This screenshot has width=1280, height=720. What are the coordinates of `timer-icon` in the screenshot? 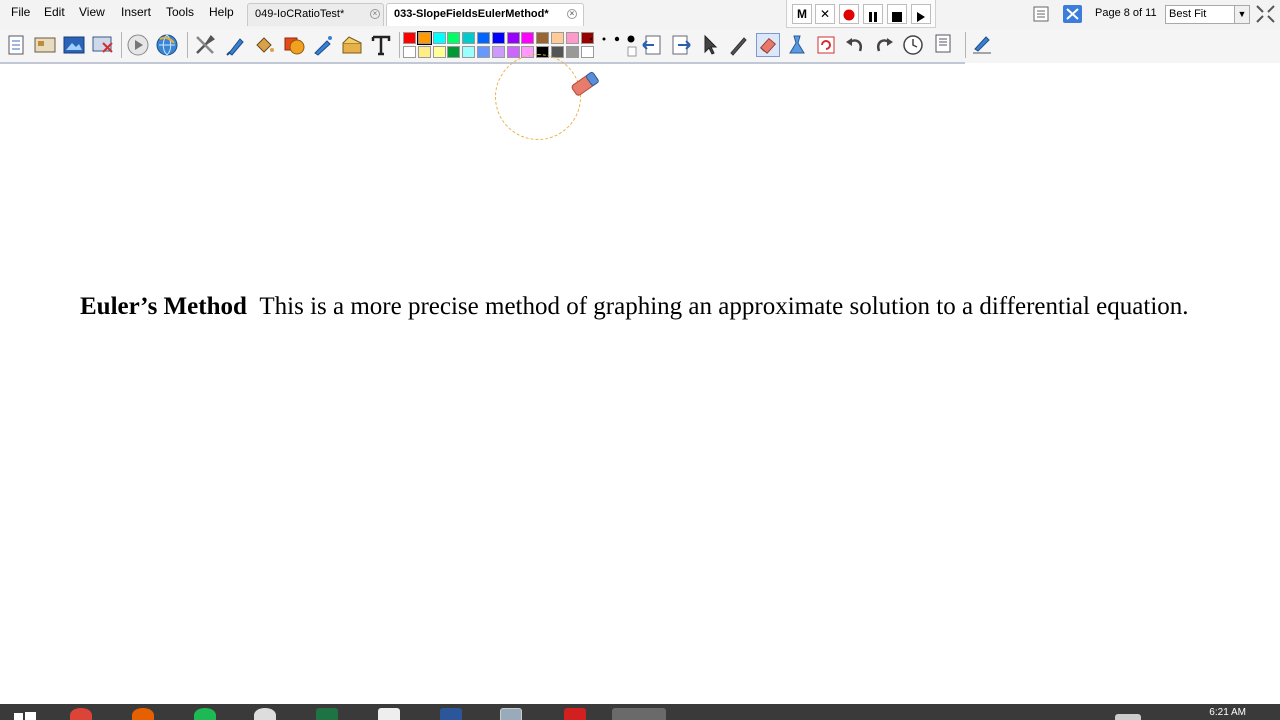 It's located at (913, 45).